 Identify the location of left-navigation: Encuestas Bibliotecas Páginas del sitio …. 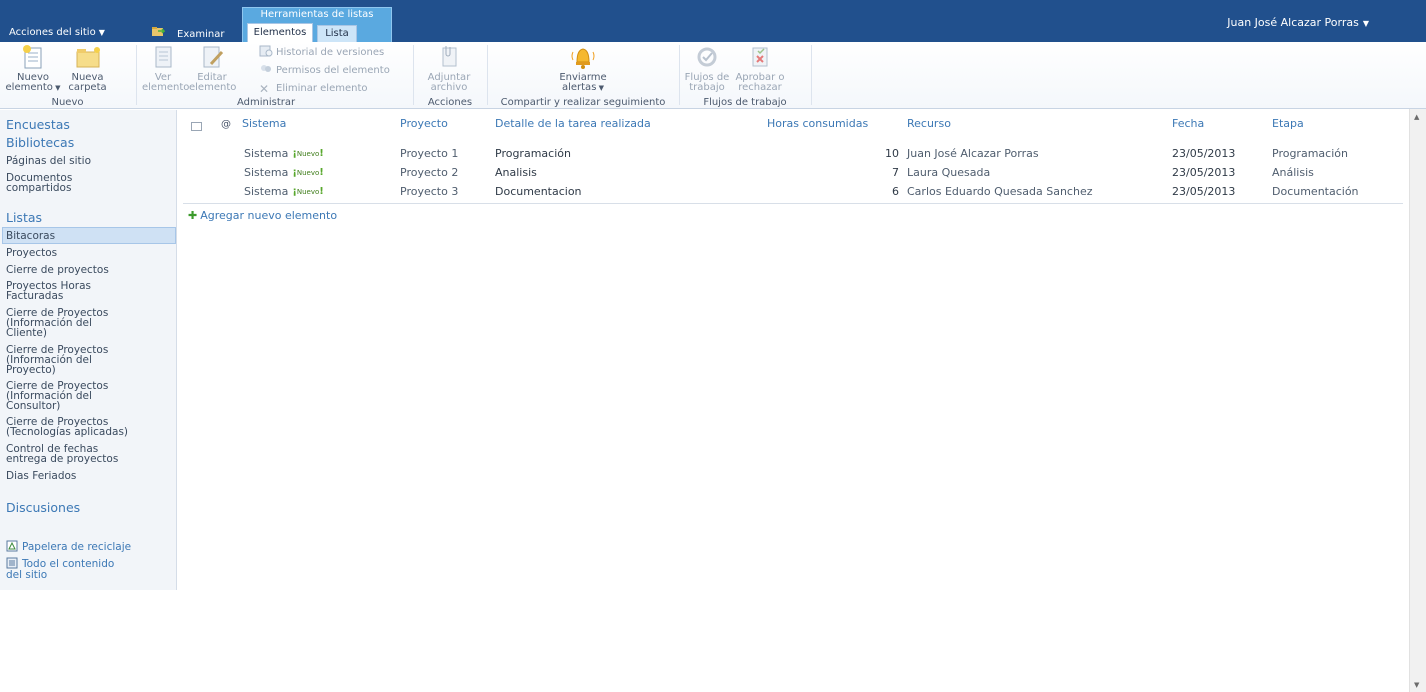
(88, 350).